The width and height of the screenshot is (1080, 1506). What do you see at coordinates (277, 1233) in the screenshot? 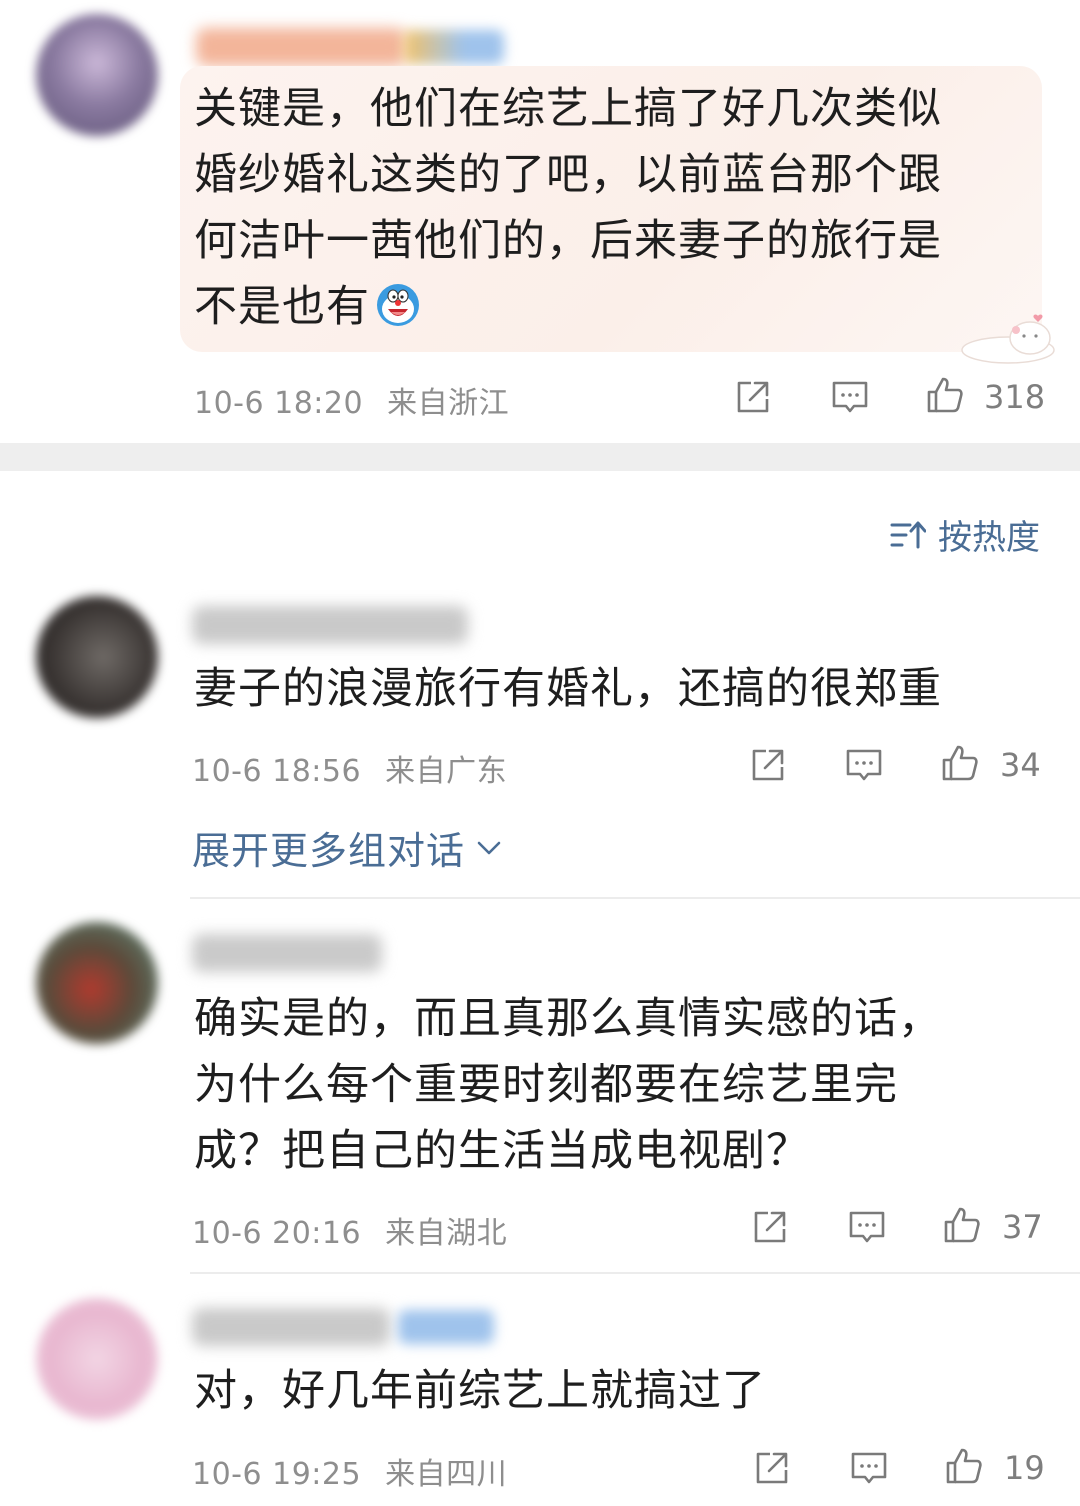
I see `timestamp: 10-6 20:16` at bounding box center [277, 1233].